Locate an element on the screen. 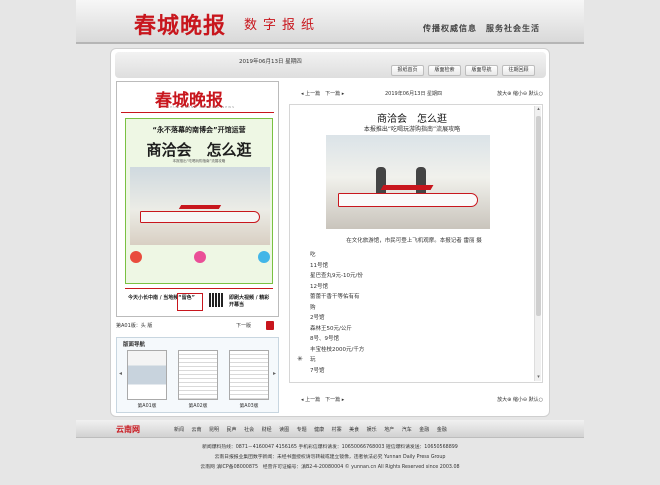 The width and height of the screenshot is (660, 485). masthead-subtitle: 数字报纸 is located at coordinates (282, 25).